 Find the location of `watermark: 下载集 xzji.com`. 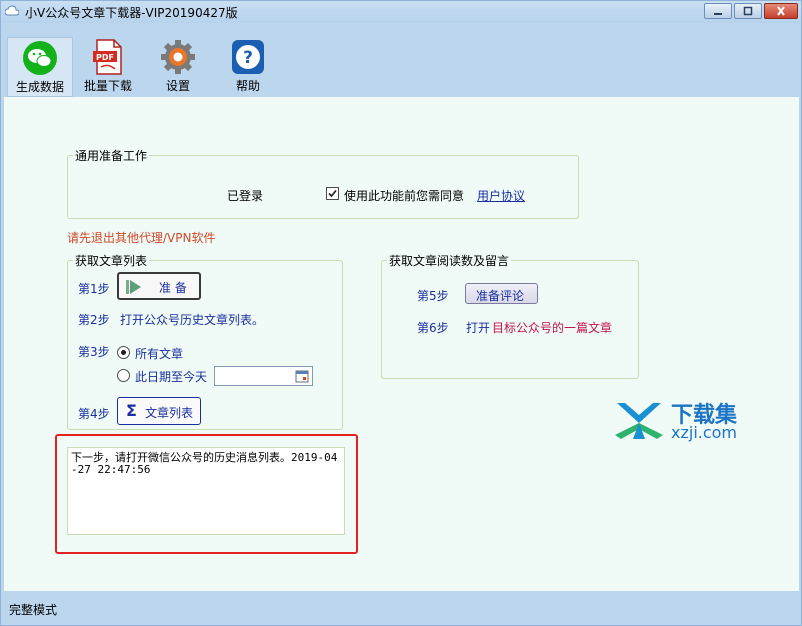

watermark: 下载集 xzji.com is located at coordinates (683, 419).